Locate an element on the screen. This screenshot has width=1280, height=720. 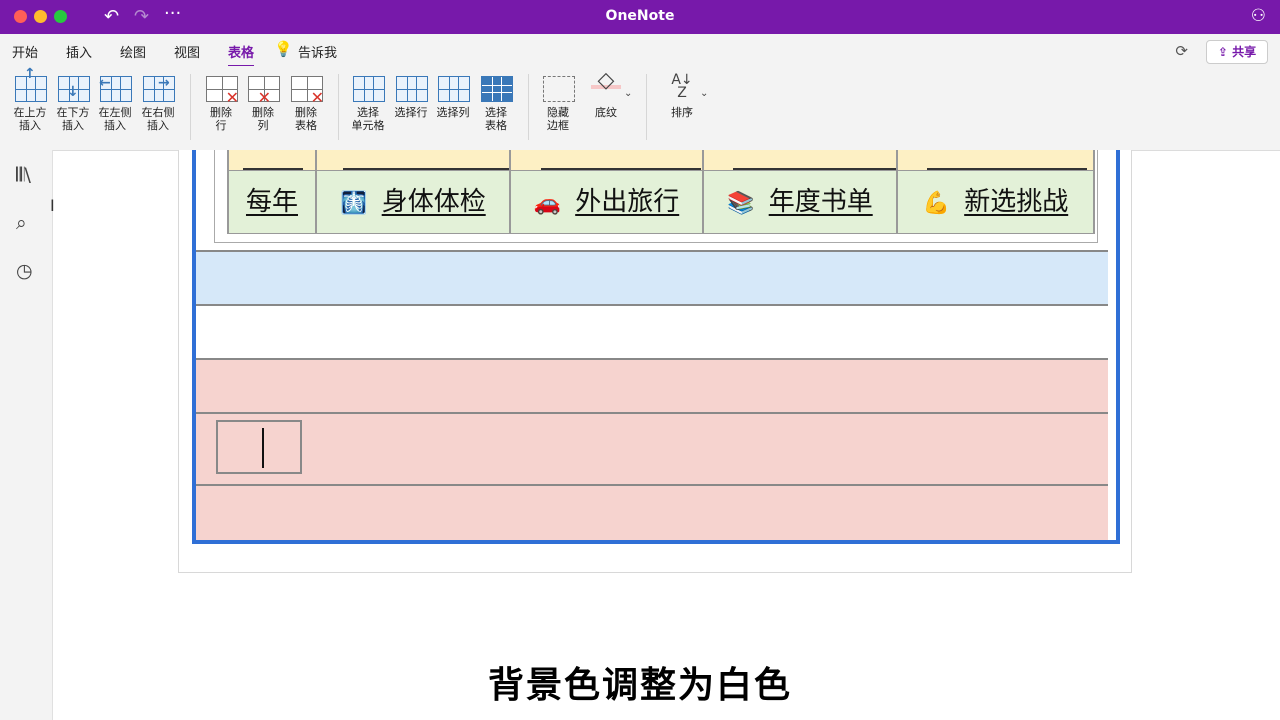
table-row-white is located at coordinates (652, 331).